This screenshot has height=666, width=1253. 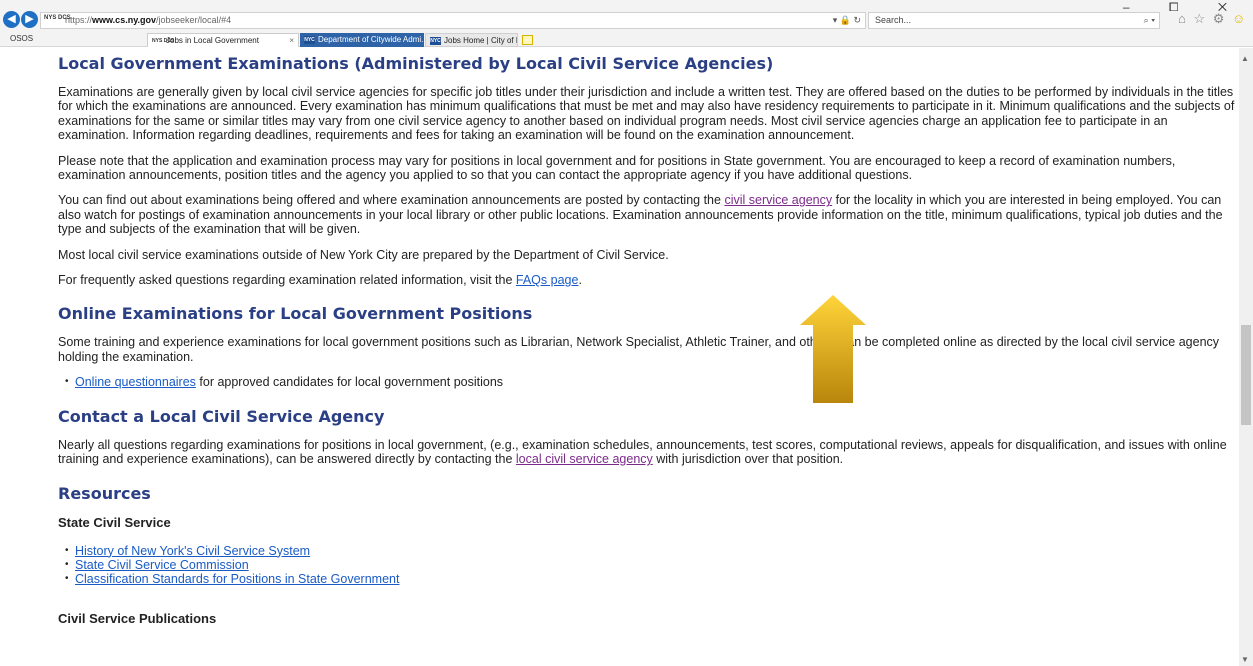 I want to click on up-arrow-annotation-icon, so click(x=833, y=349).